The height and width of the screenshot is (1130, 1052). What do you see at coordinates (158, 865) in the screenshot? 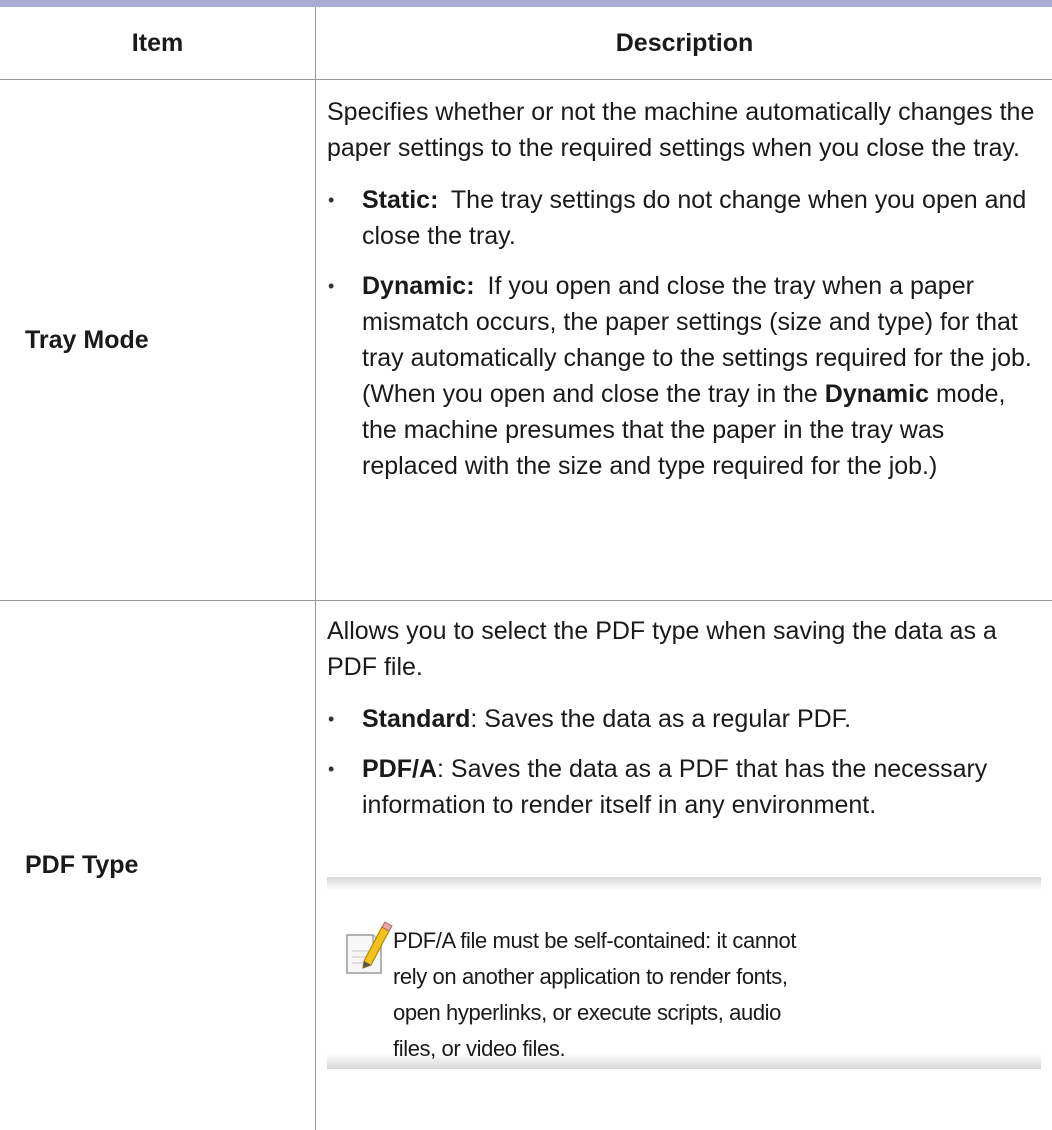
I see `item-label-pdf-type: PDF Type` at bounding box center [158, 865].